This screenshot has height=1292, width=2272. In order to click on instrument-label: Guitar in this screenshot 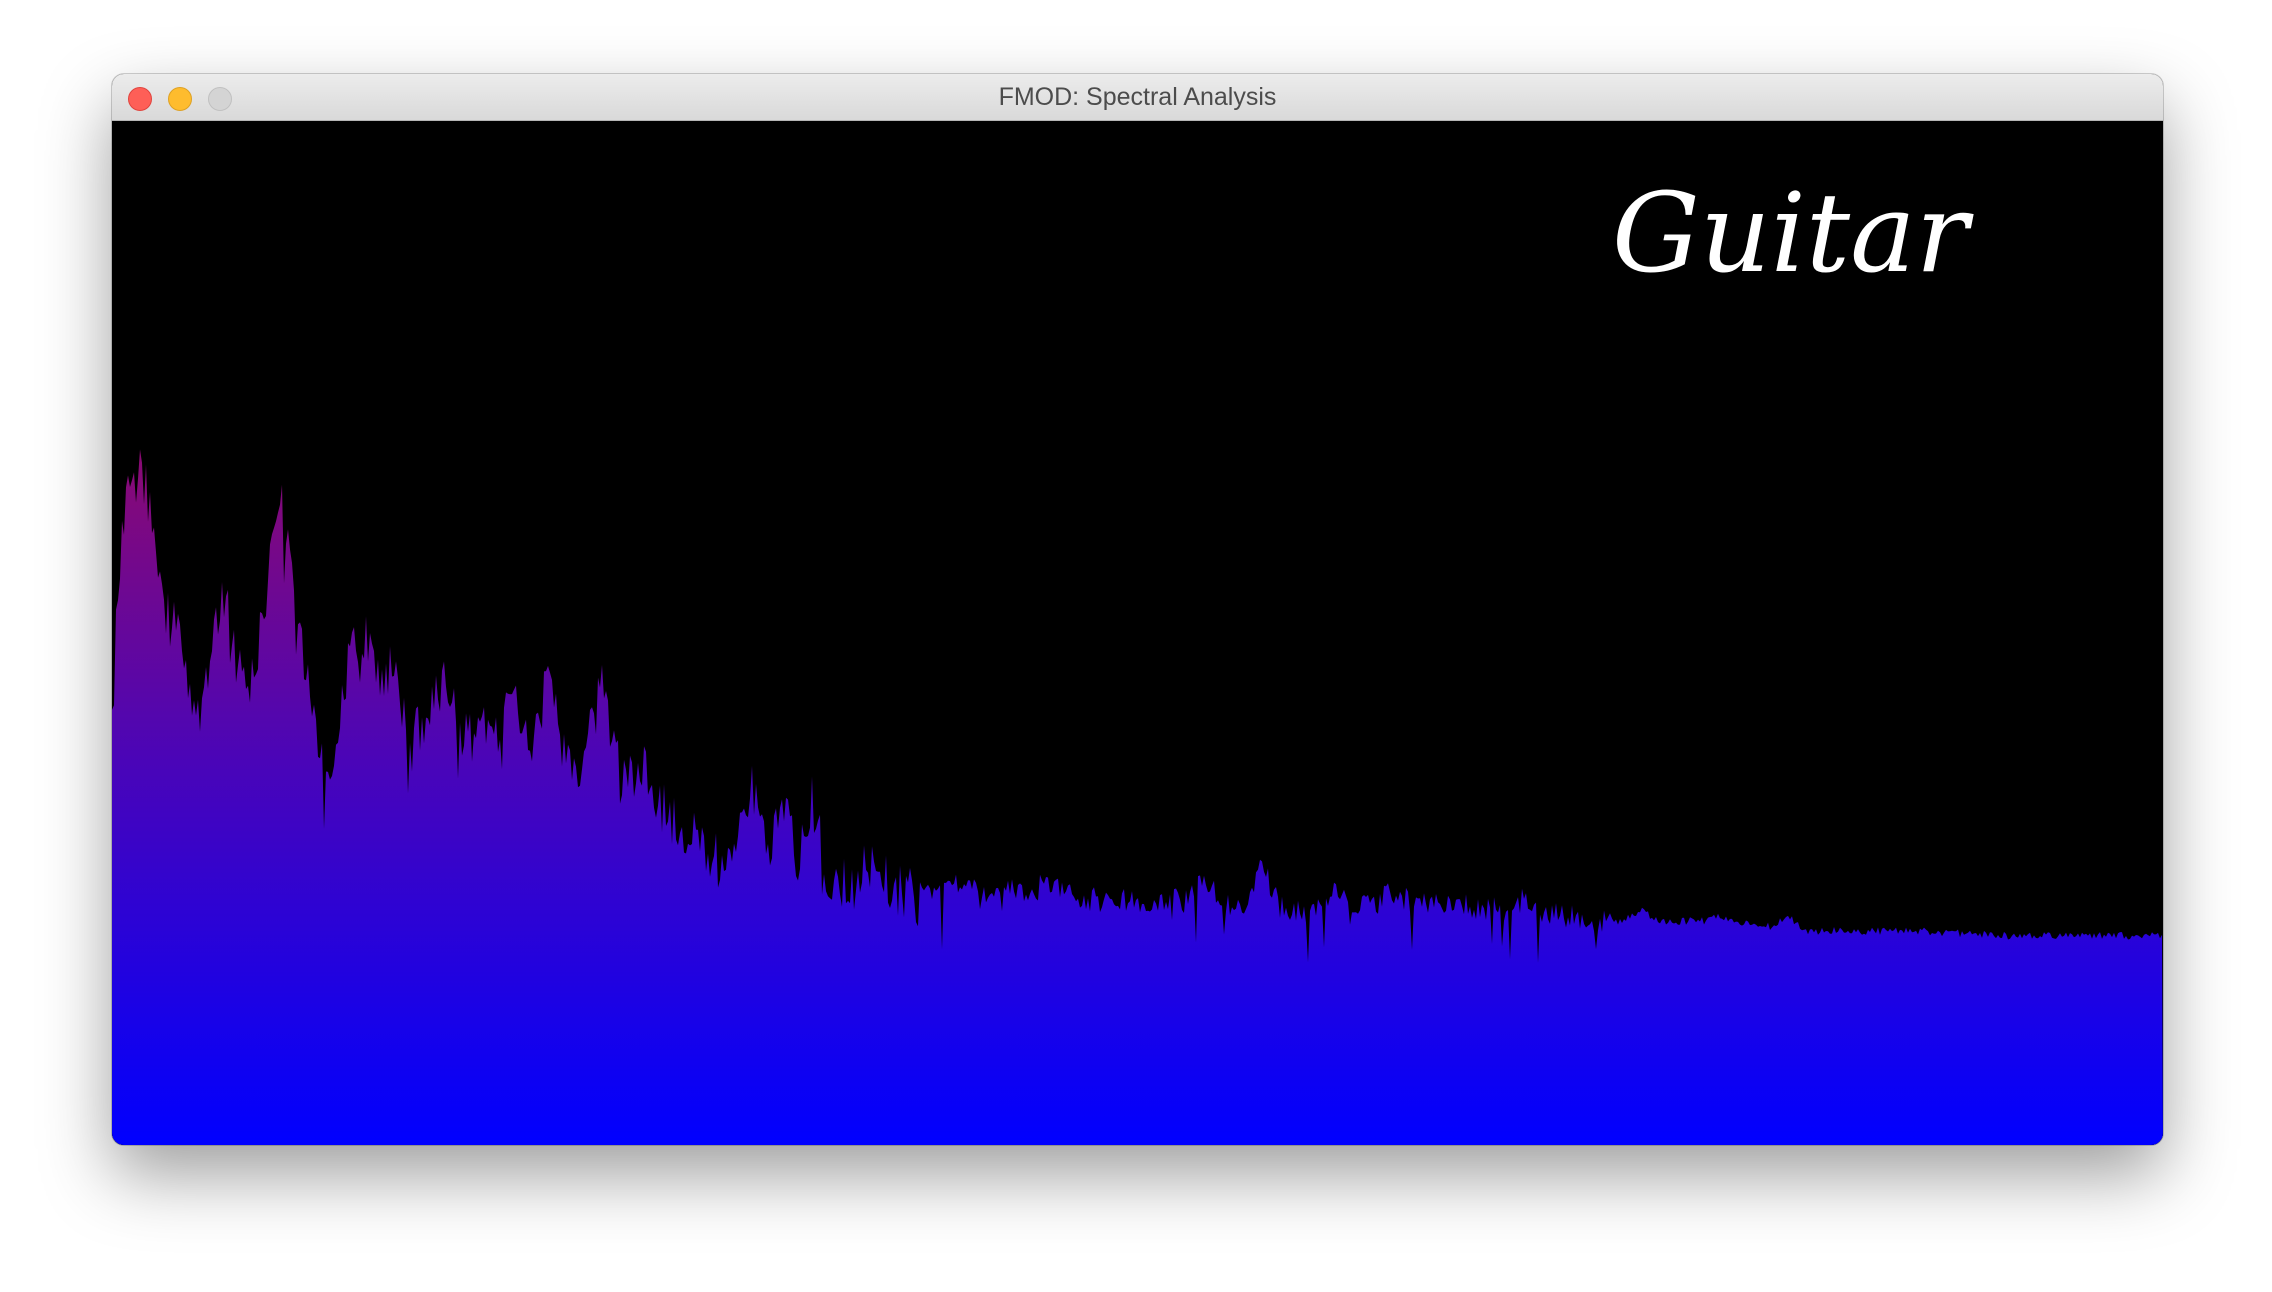, I will do `click(1793, 233)`.